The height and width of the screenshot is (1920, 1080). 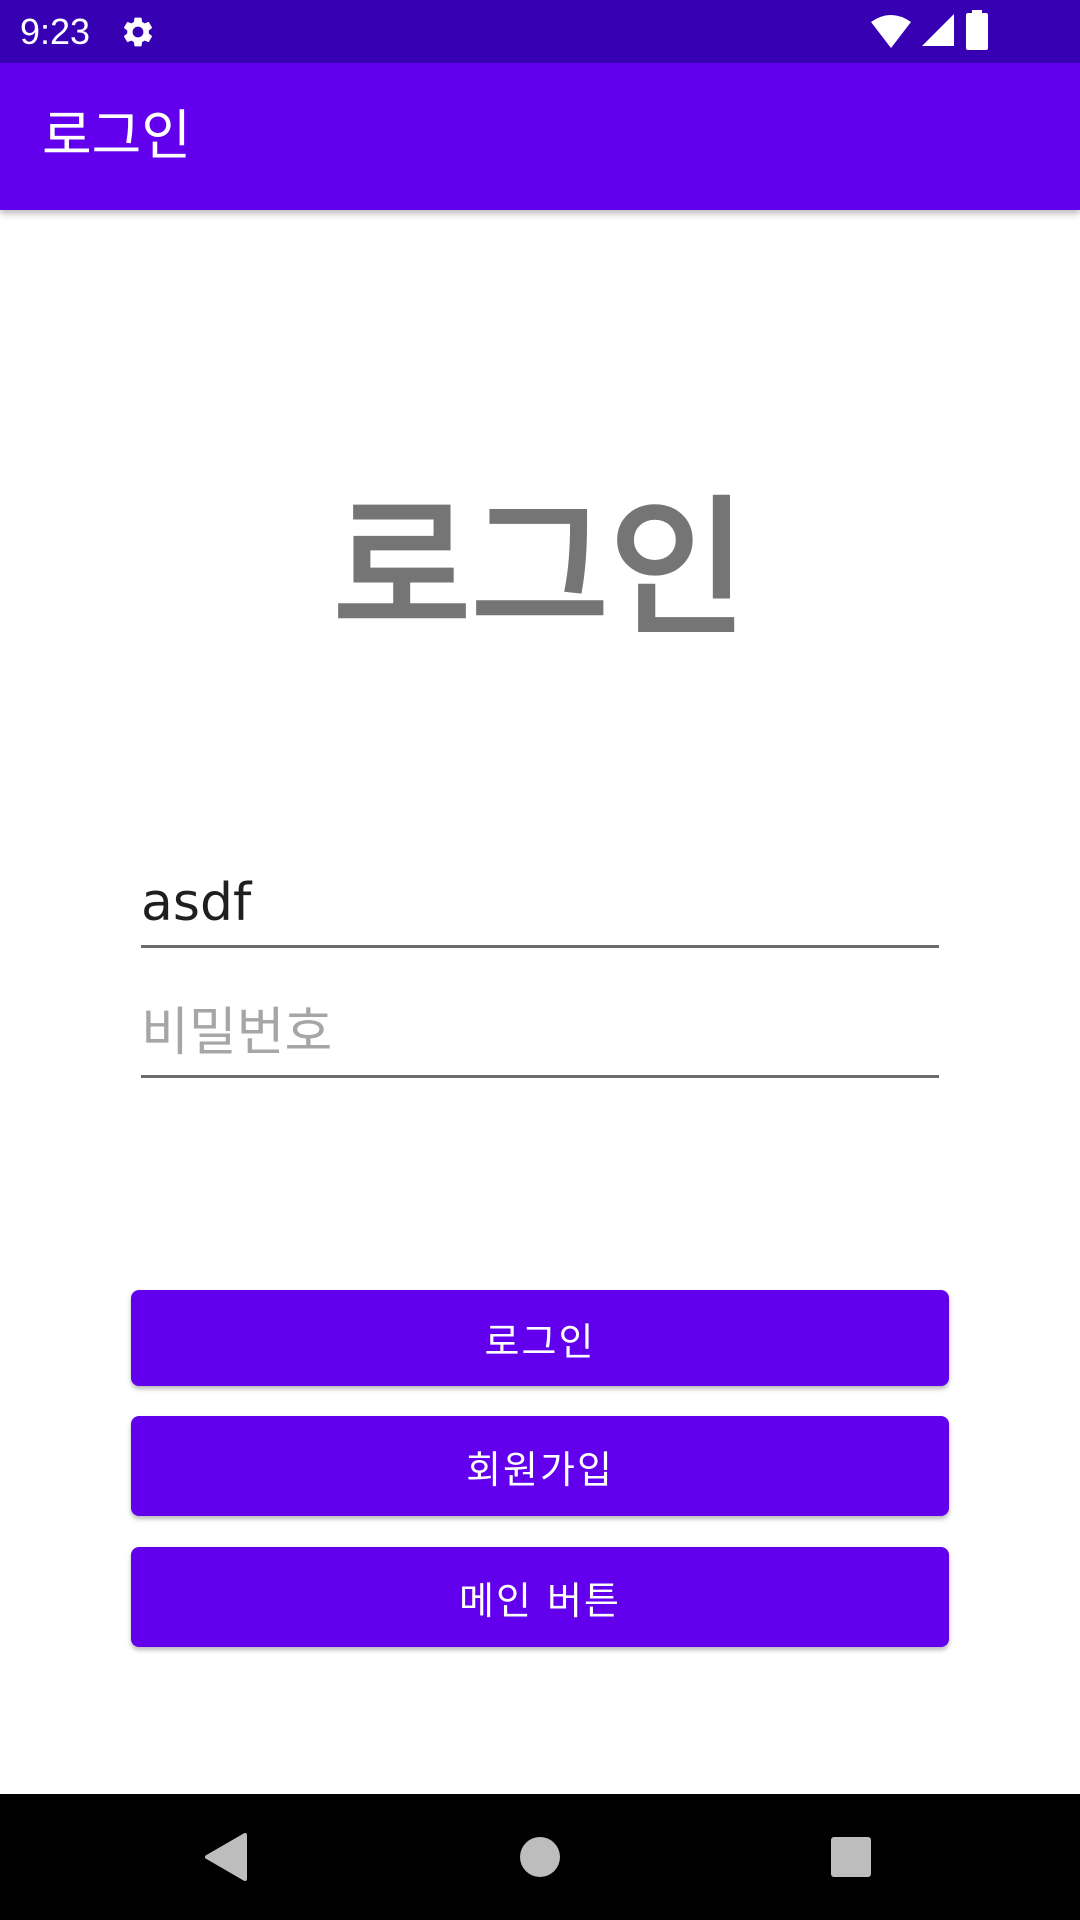 I want to click on main-button: 메인 버튼, so click(x=540, y=1597).